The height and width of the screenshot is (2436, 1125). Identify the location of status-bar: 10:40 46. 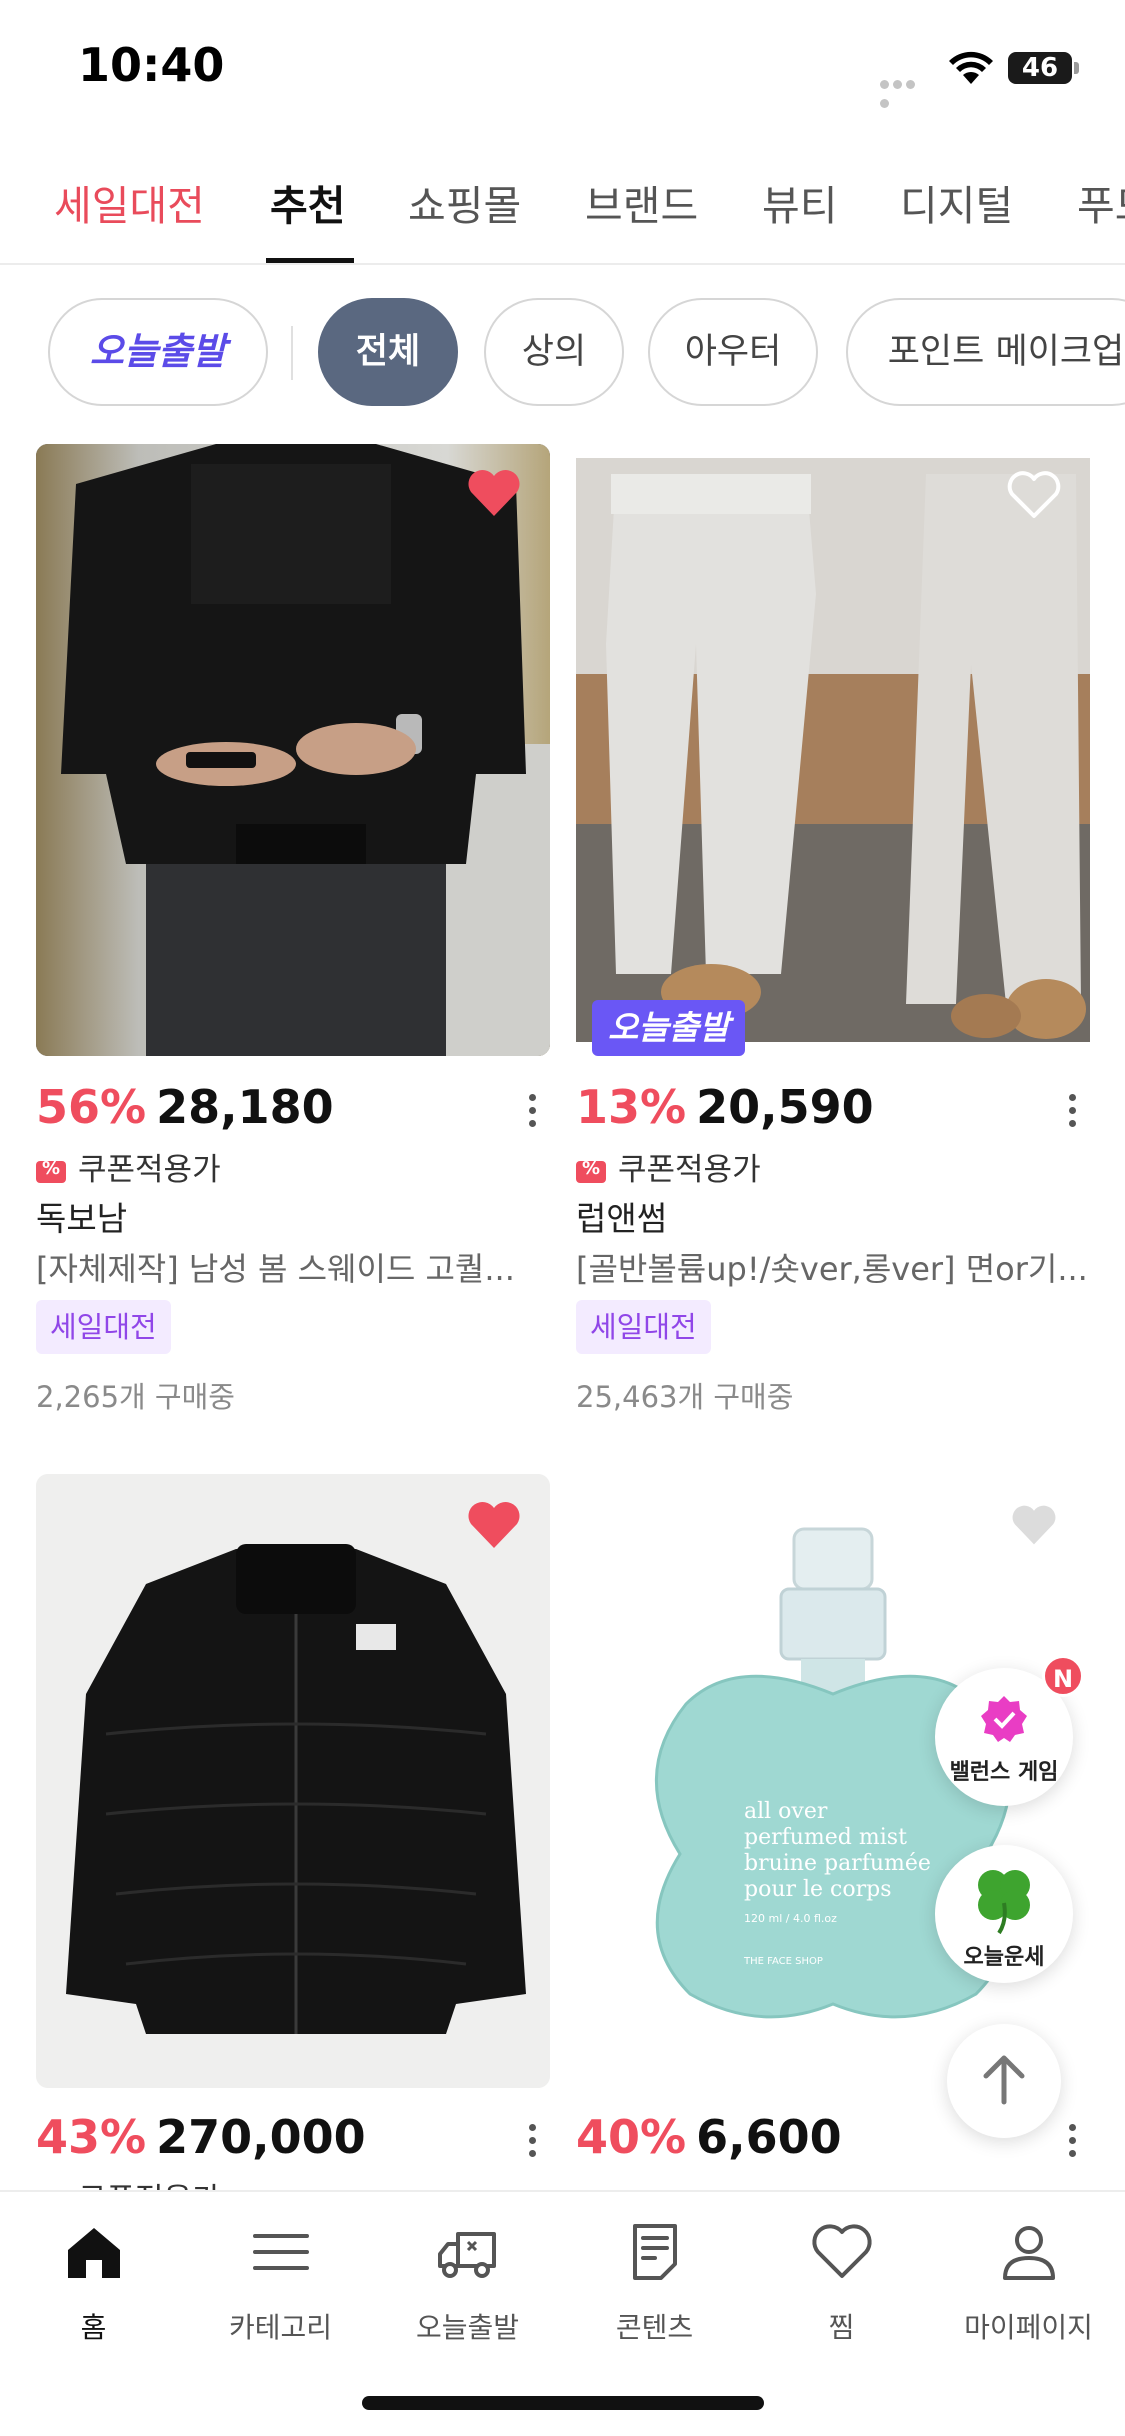
(562, 70).